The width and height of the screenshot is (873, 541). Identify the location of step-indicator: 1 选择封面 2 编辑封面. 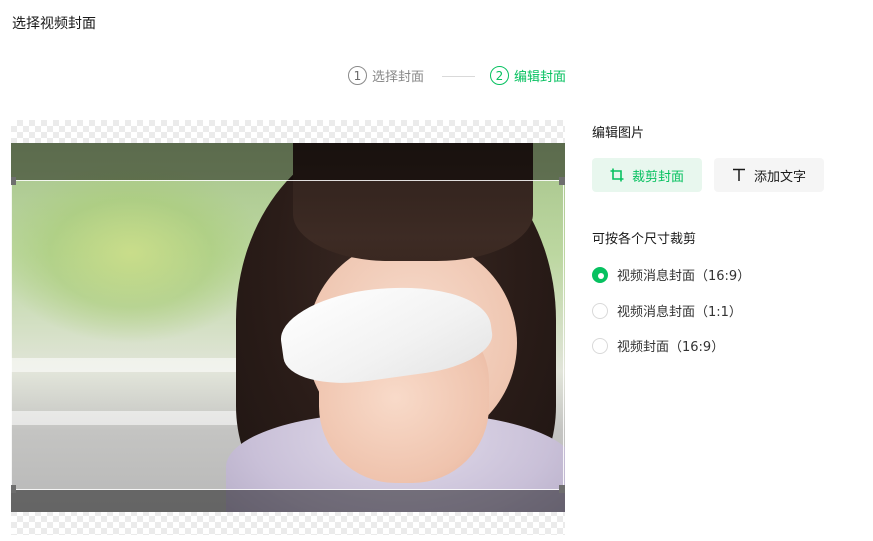
(436, 77).